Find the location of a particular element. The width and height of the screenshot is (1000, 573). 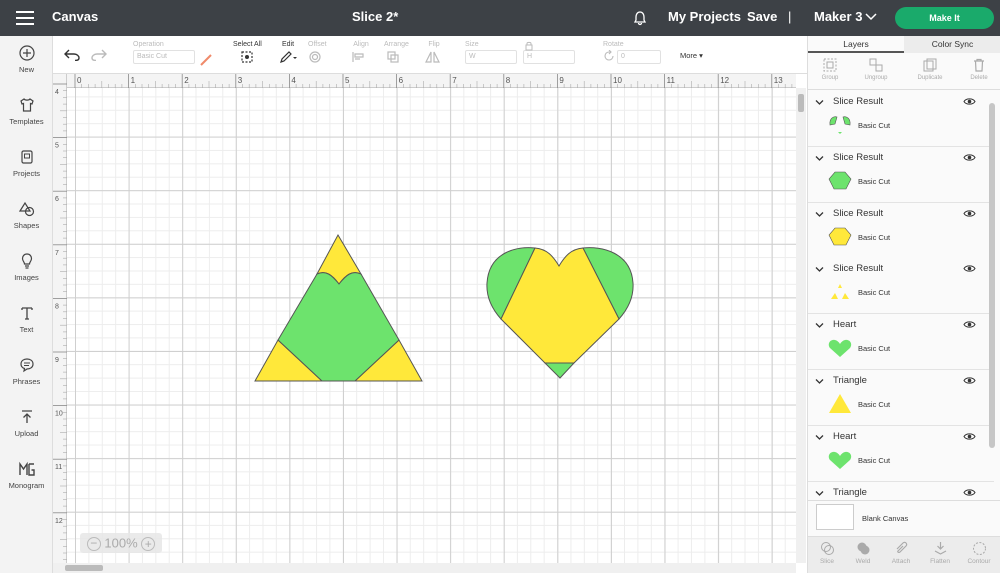

contour-button: Contour is located at coordinates (979, 553).